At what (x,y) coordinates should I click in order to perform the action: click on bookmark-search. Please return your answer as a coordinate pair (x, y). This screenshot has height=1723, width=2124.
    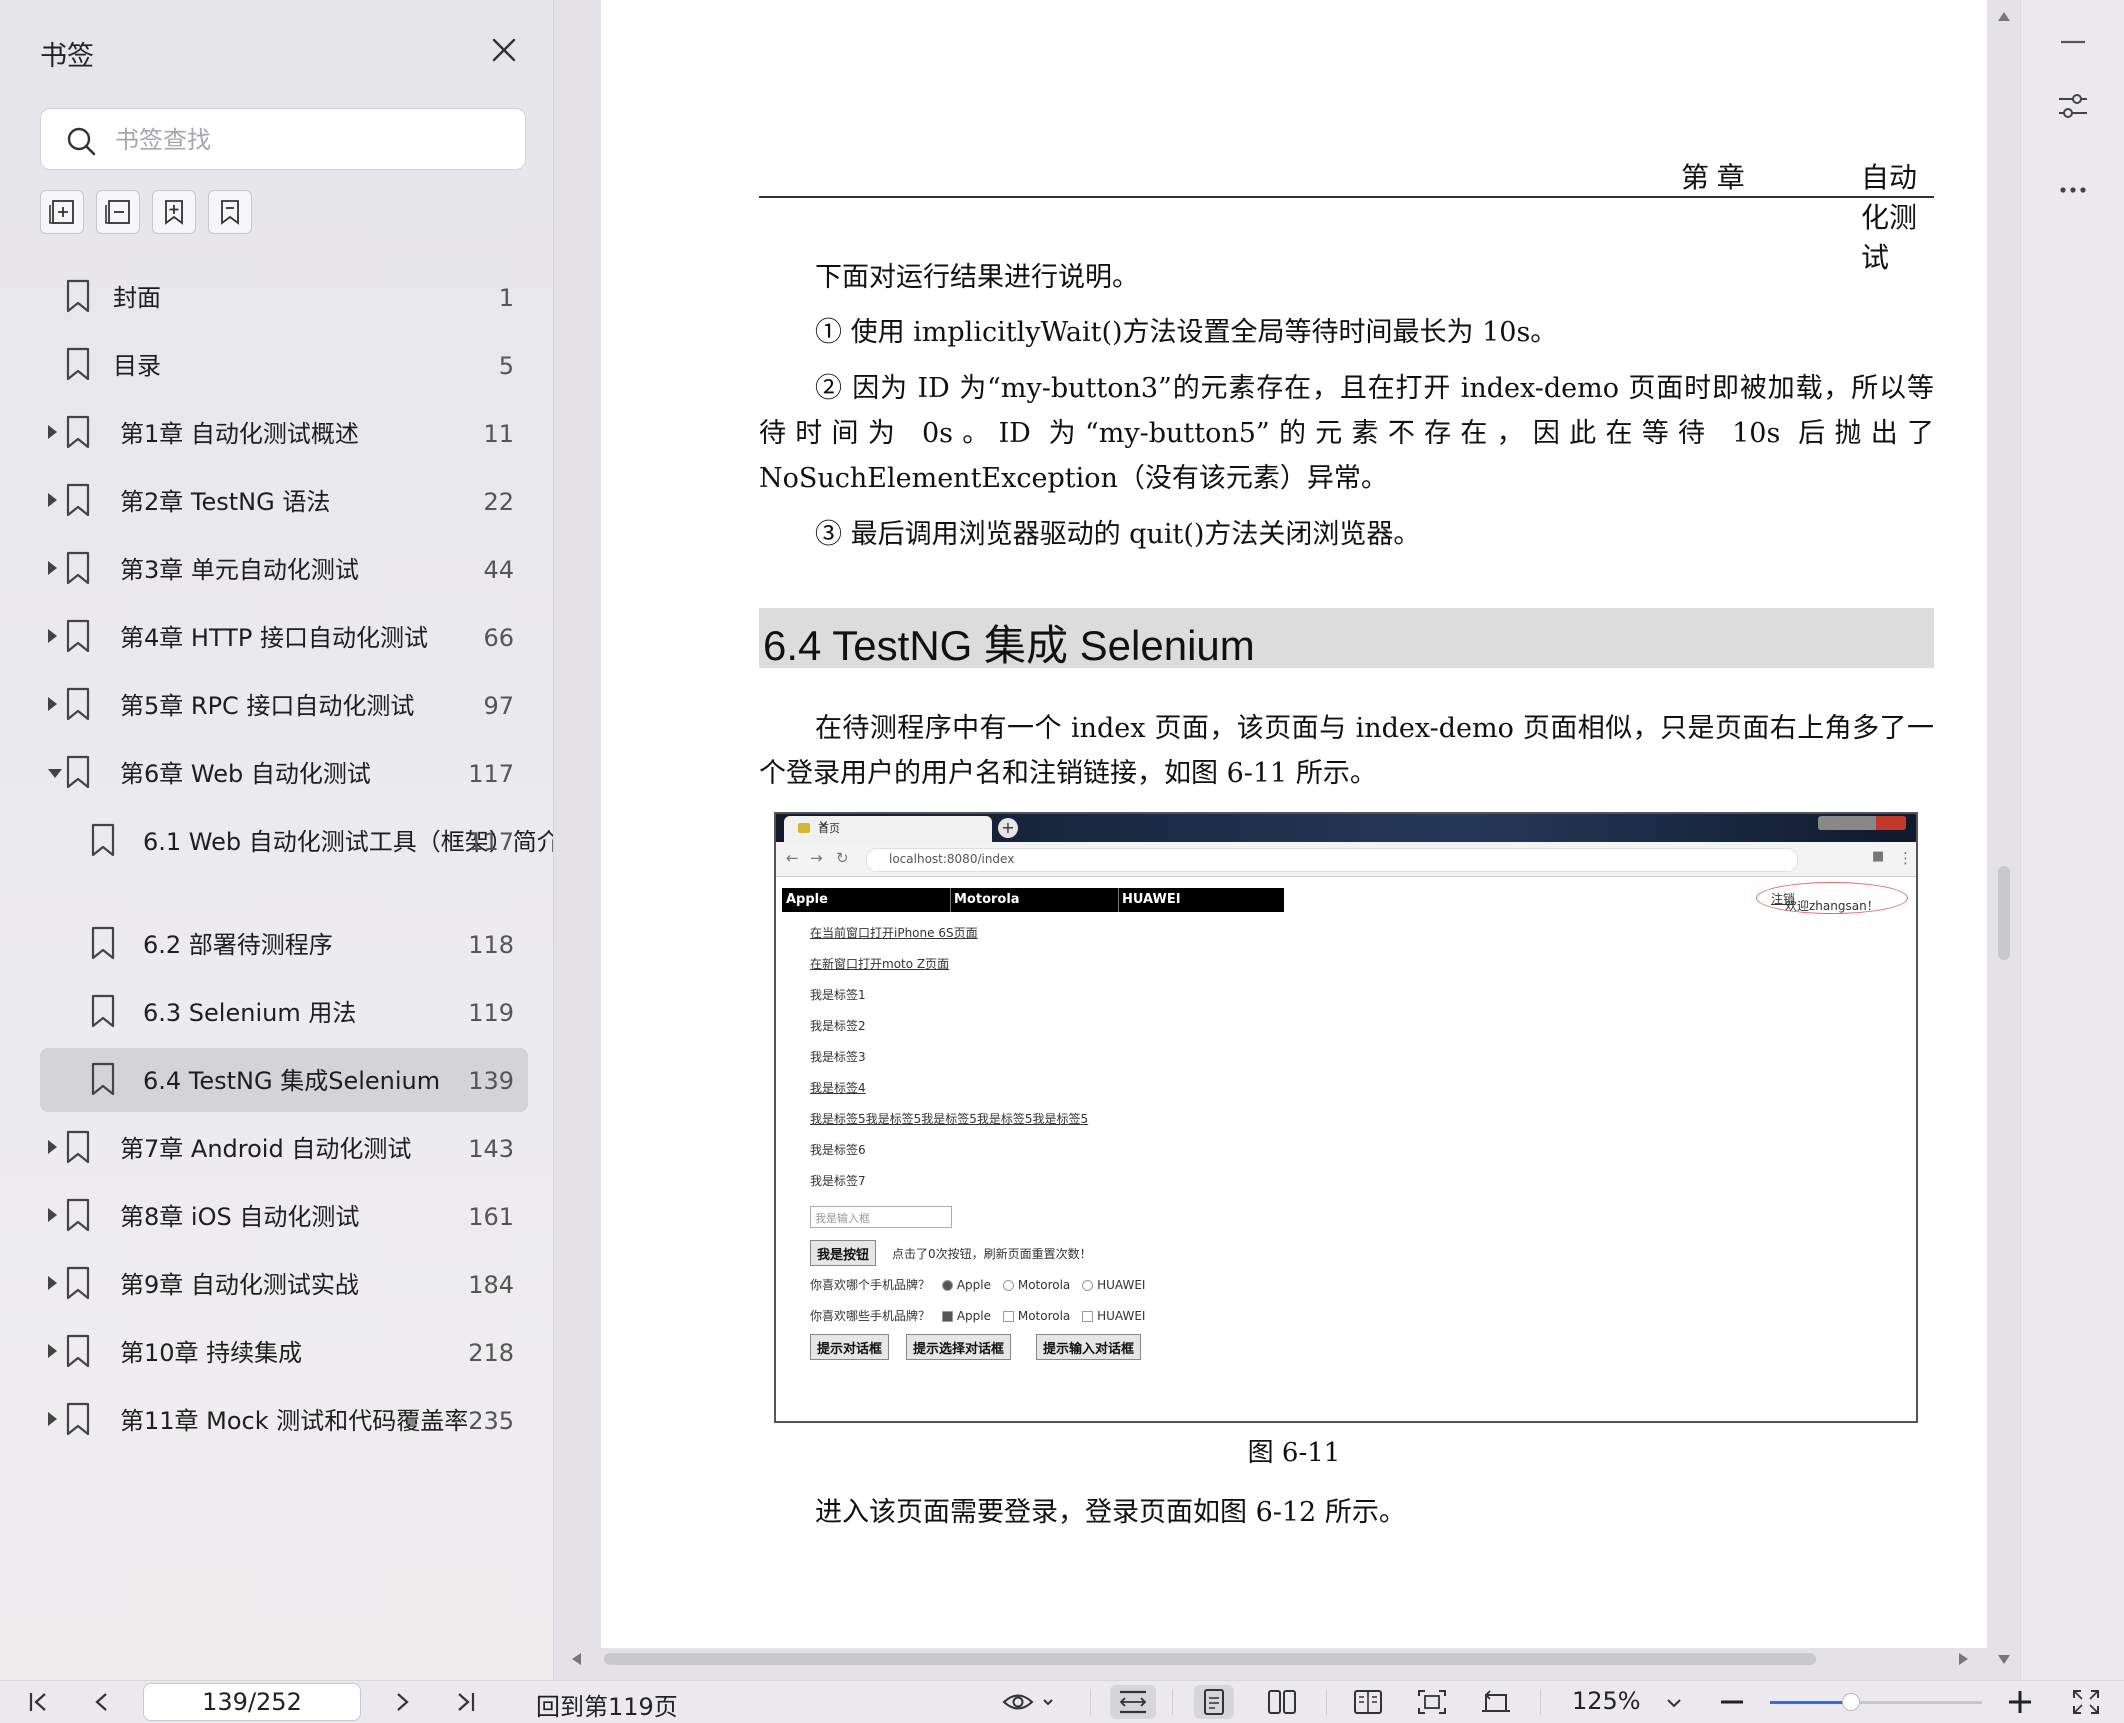
    Looking at the image, I should click on (283, 139).